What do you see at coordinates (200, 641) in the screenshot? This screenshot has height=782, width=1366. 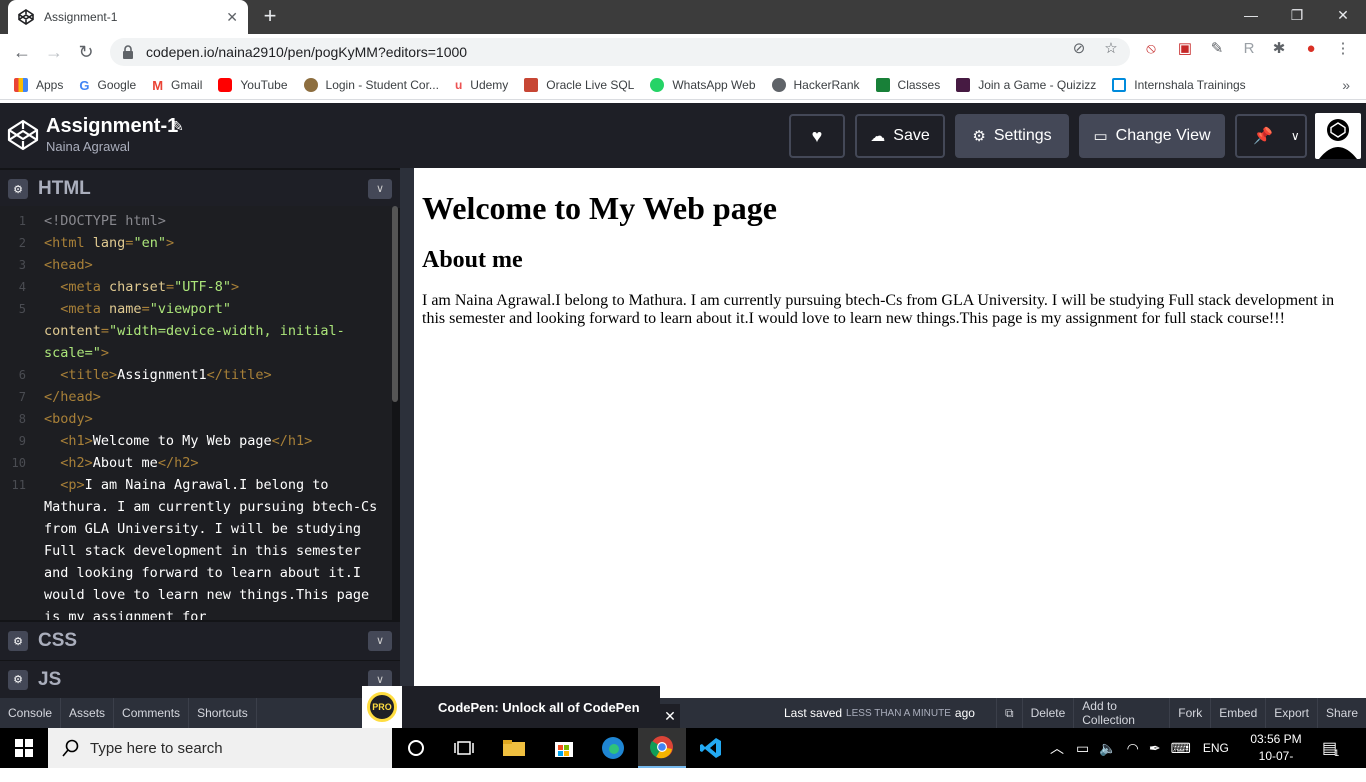 I see `css-panel-header: ⚙ CSS ∨` at bounding box center [200, 641].